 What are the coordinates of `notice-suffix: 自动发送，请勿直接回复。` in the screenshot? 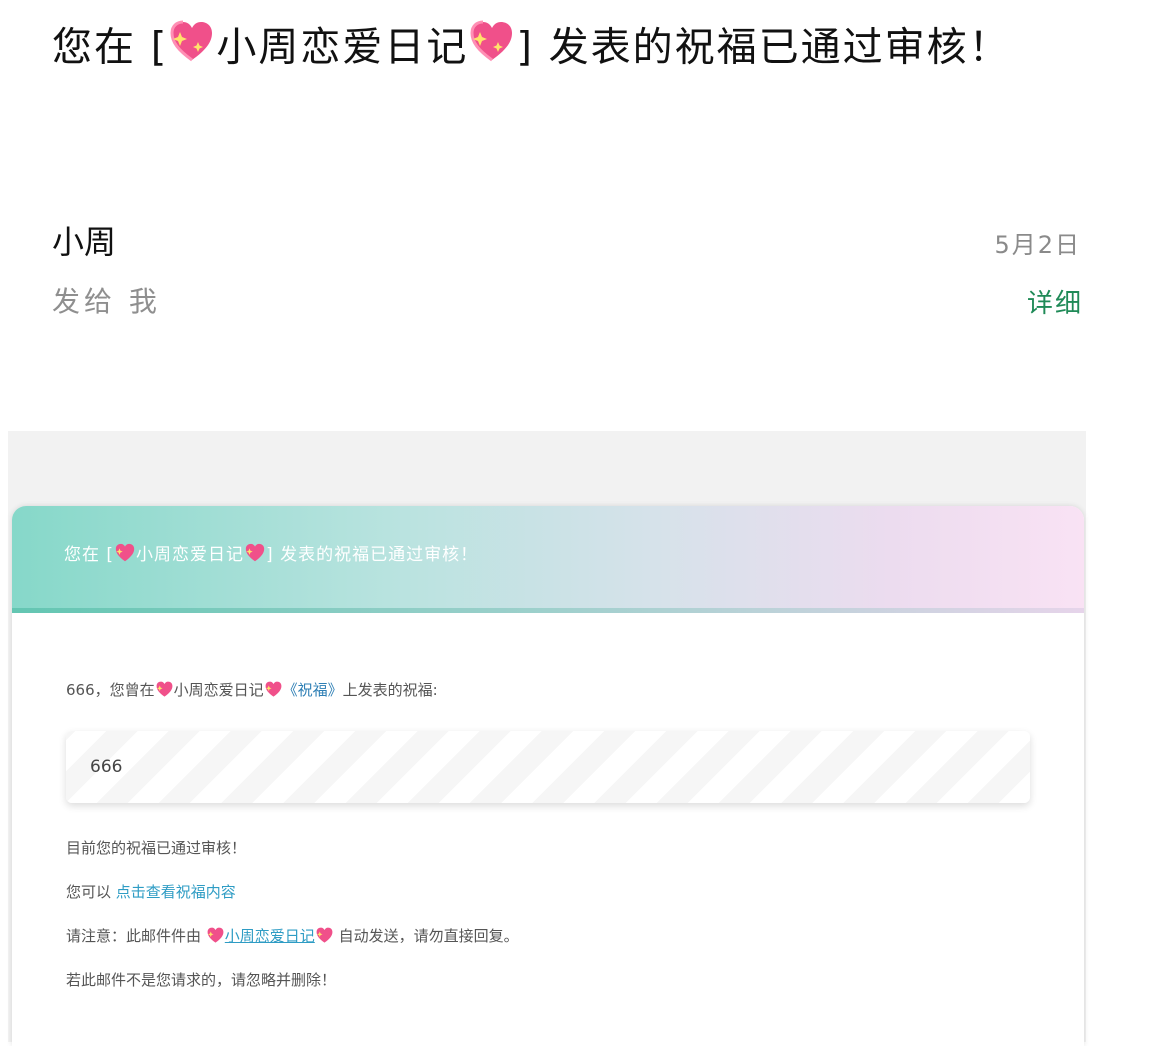 It's located at (426, 936).